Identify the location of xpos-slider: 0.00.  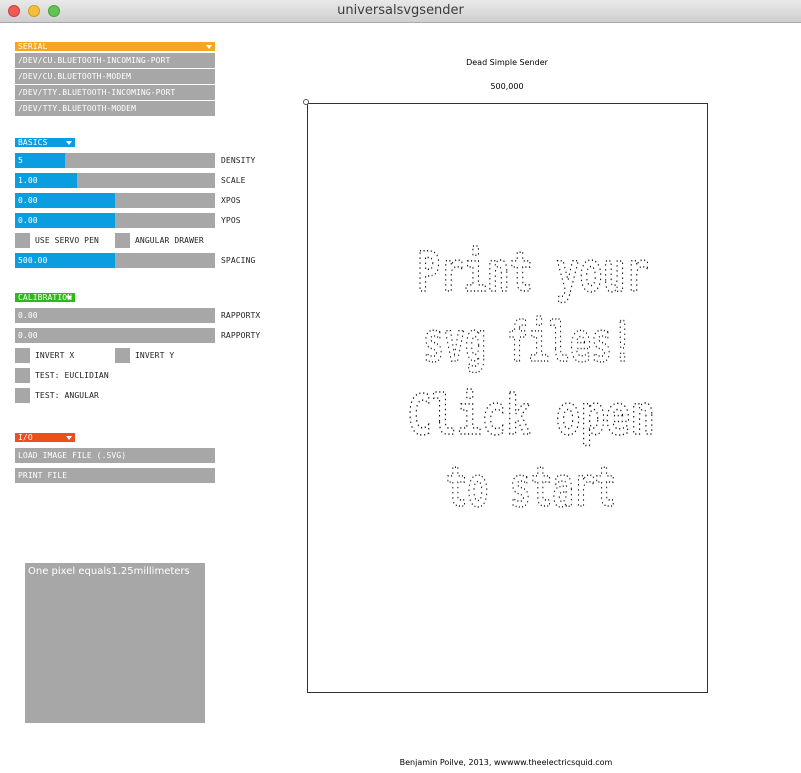
(115, 200).